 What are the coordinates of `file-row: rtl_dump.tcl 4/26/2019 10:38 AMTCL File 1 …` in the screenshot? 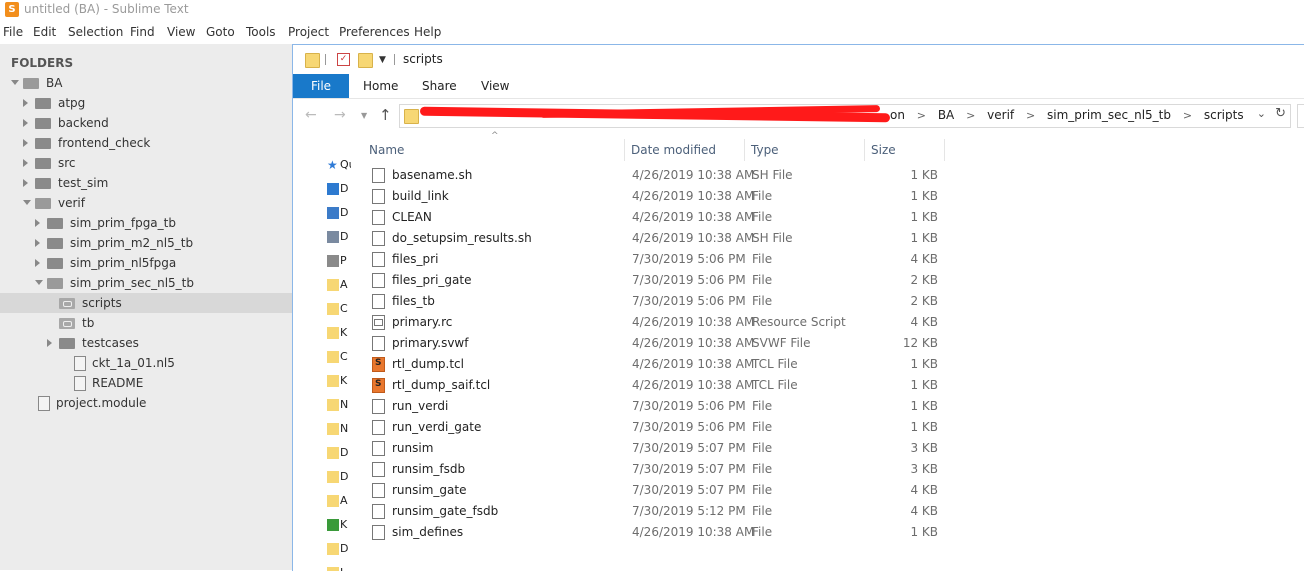 It's located at (651, 364).